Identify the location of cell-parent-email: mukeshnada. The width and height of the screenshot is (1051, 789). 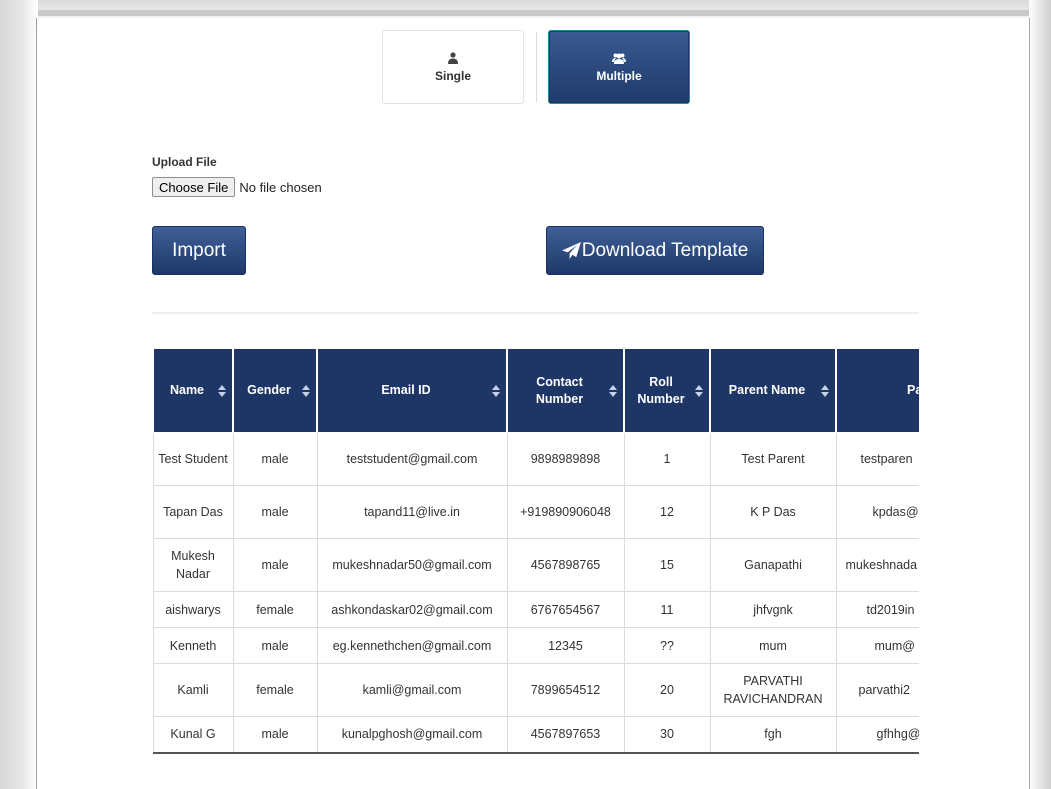
(877, 565).